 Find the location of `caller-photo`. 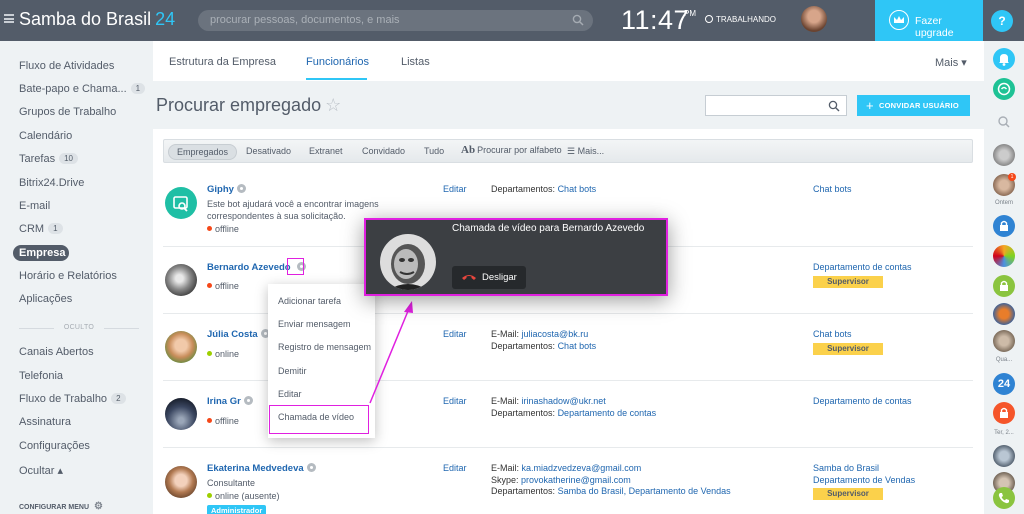

caller-photo is located at coordinates (408, 262).